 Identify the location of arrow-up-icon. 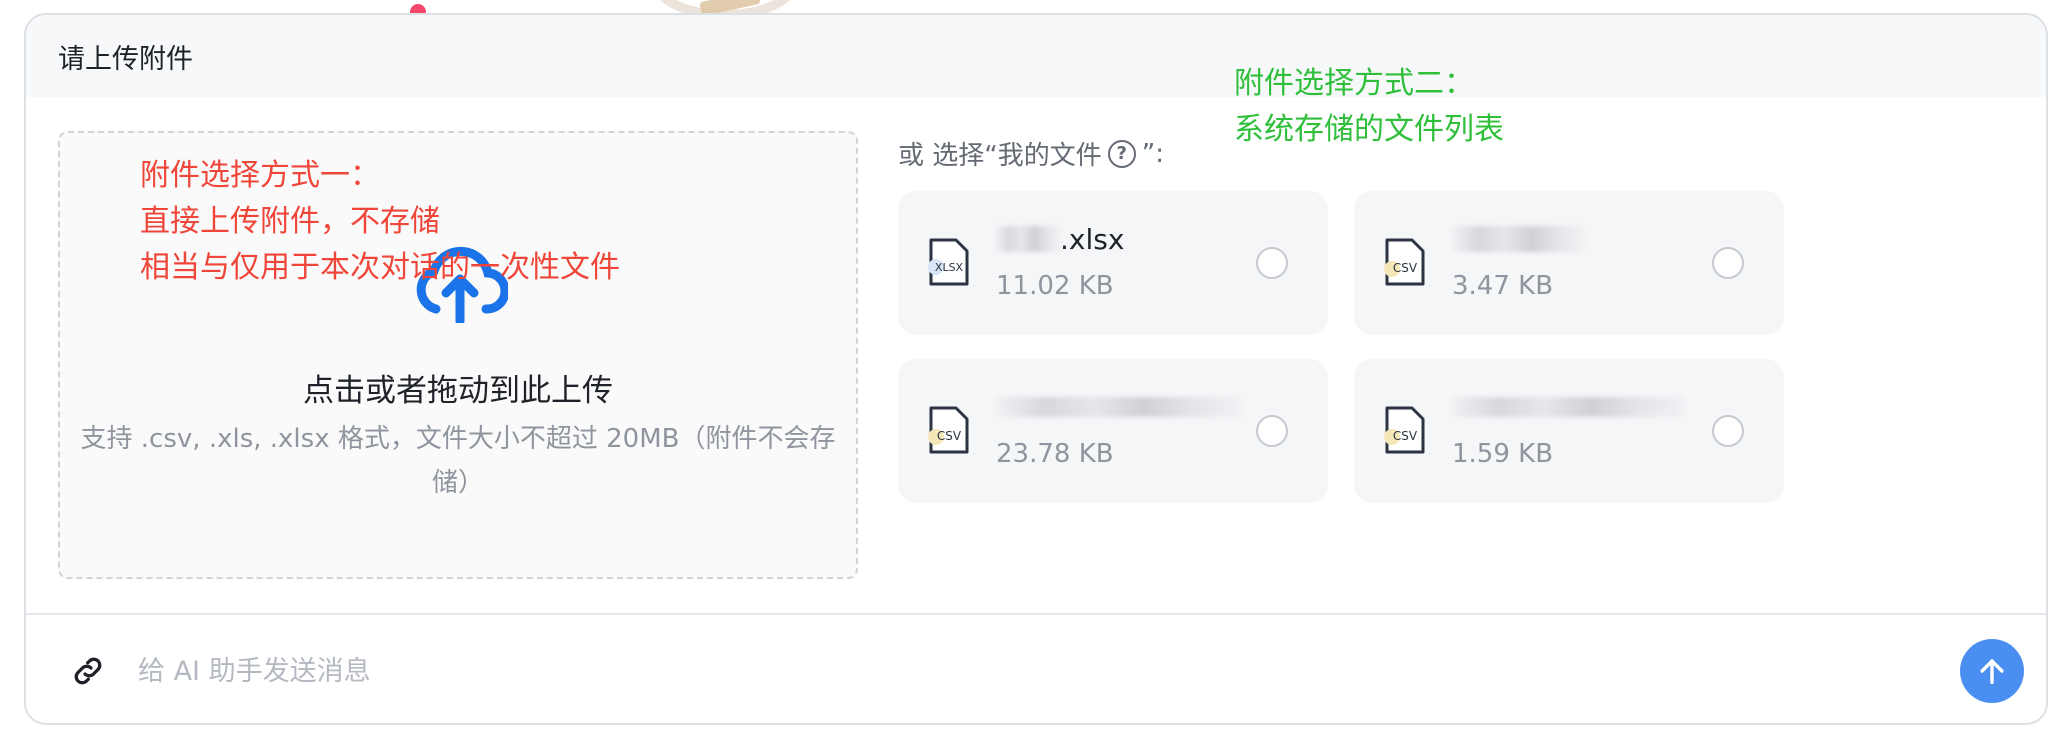
(1992, 672).